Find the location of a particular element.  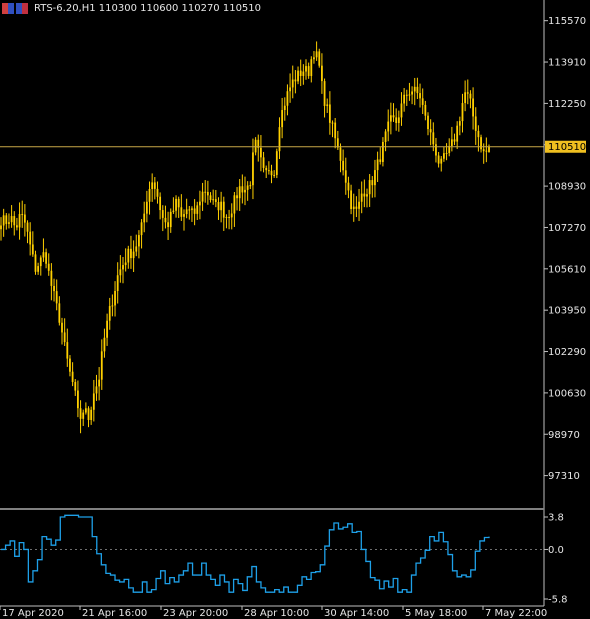

price-tick-label: 97310 is located at coordinates (564, 476).